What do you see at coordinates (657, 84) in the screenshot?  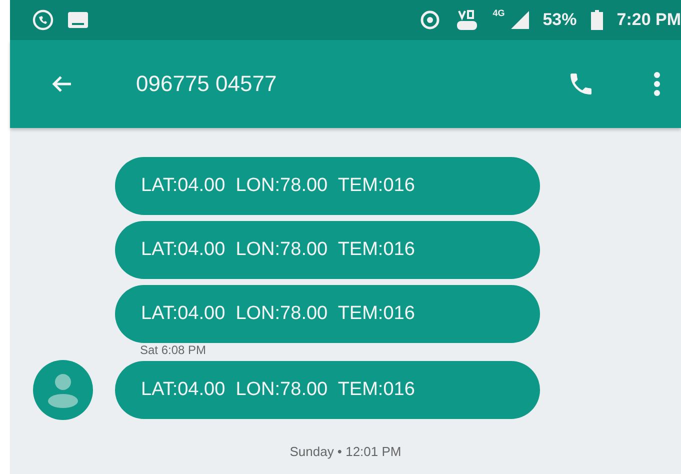 I see `more-vertical-icon` at bounding box center [657, 84].